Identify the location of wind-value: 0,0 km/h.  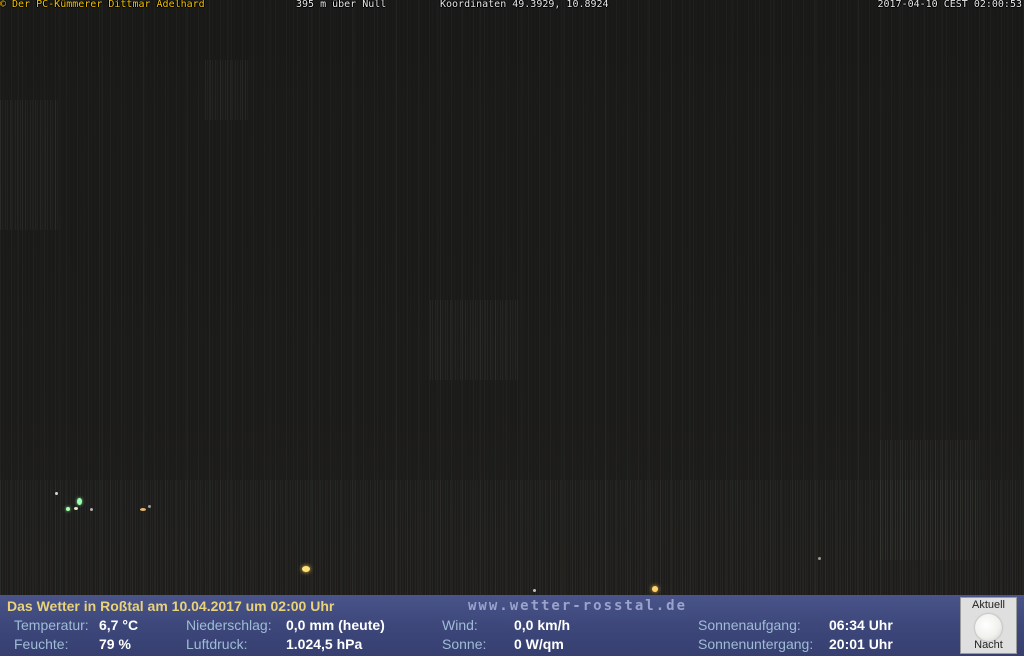
(542, 625).